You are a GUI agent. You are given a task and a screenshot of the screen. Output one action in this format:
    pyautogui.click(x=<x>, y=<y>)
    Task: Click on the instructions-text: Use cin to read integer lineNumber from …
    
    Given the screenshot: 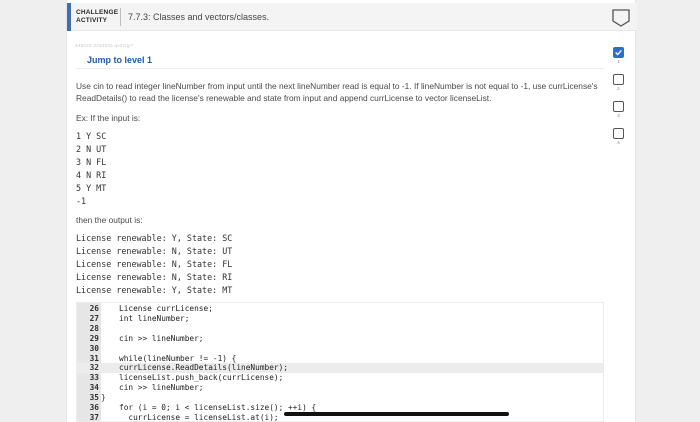 What is the action you would take?
    pyautogui.click(x=337, y=92)
    